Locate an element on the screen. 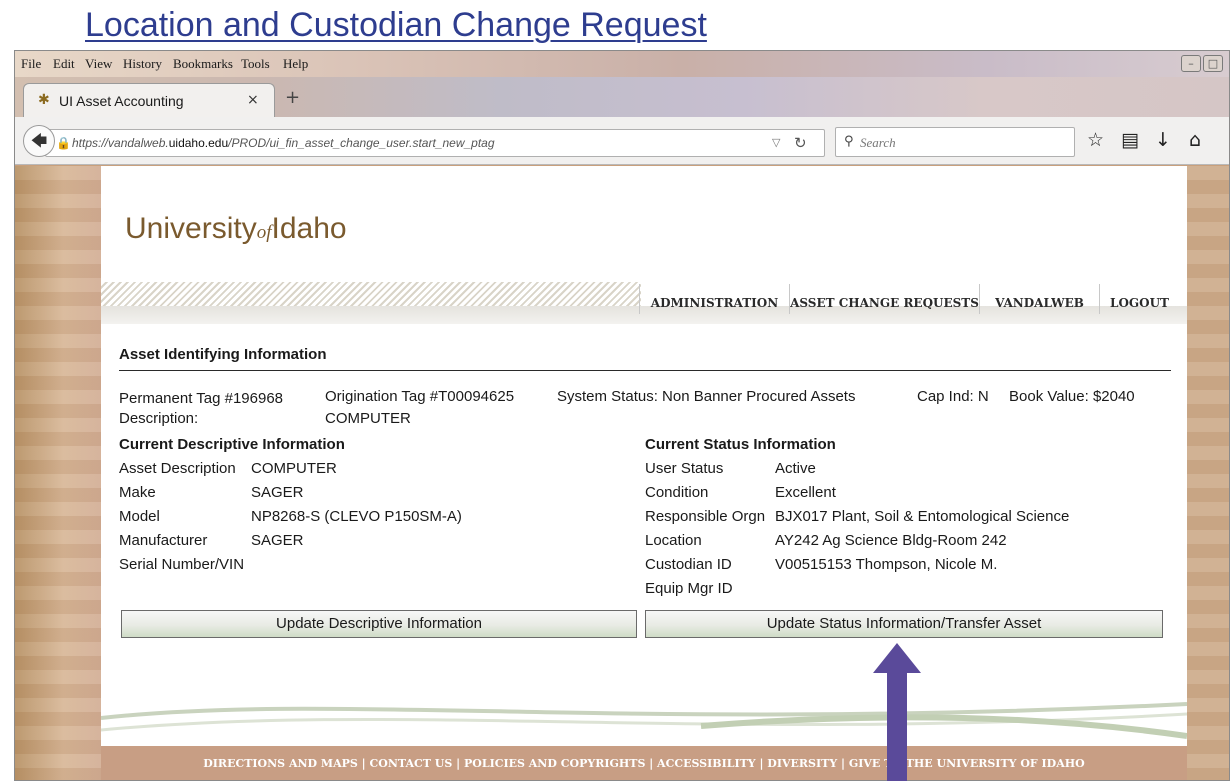 This screenshot has width=1230, height=781. annotation-arrow-icon is located at coordinates (897, 712).